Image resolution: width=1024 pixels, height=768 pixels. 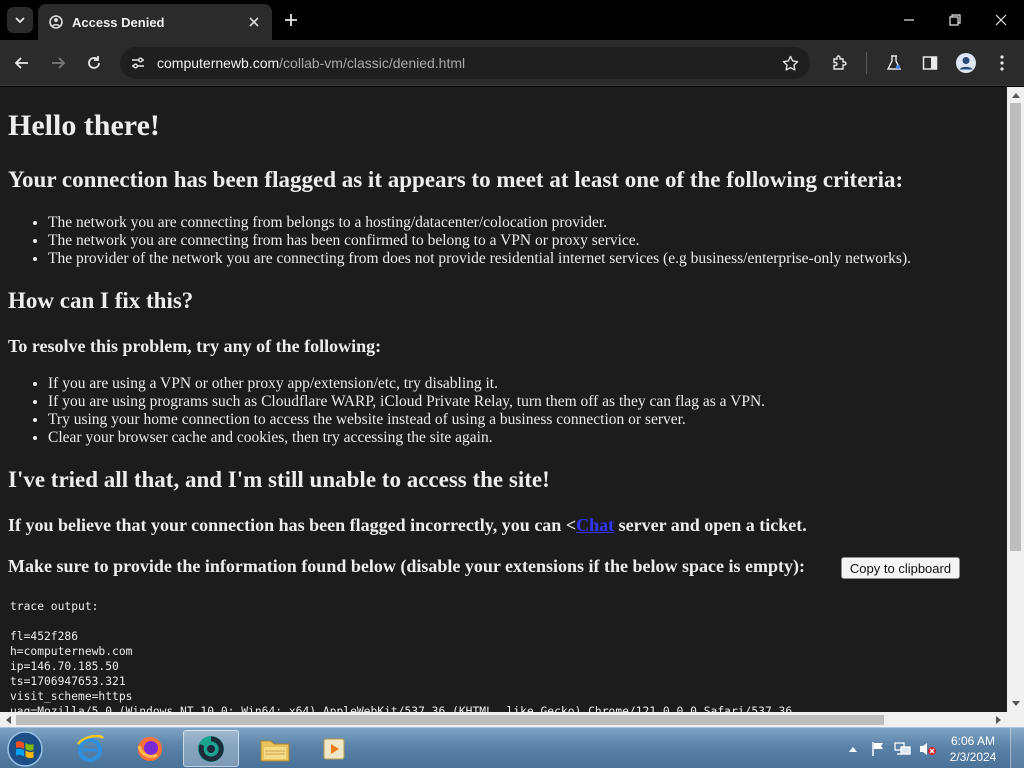 I want to click on taskbar-internet-explorer, so click(x=90, y=748).